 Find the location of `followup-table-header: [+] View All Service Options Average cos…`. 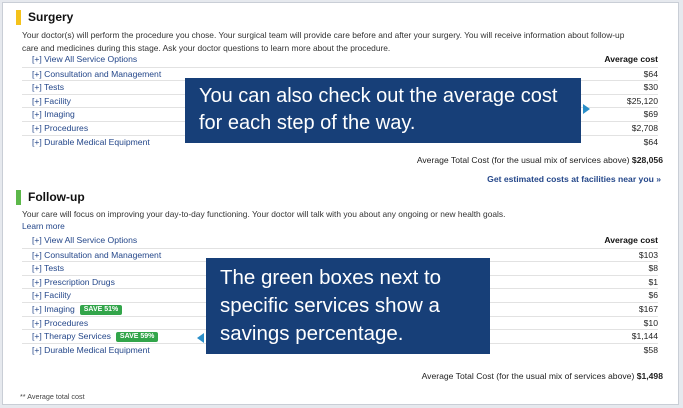

followup-table-header: [+] View All Service Options Average cos… is located at coordinates (340, 241).